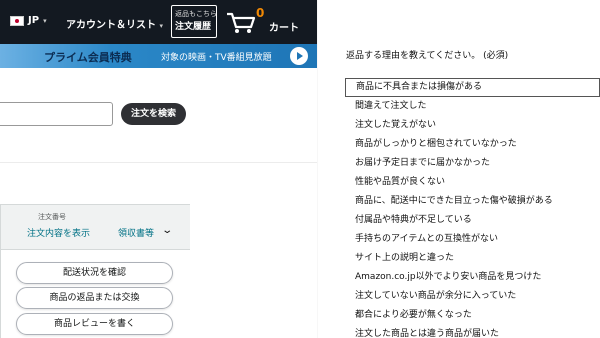  I want to click on view-order-details-link: 注文内容を表示, so click(58, 232).